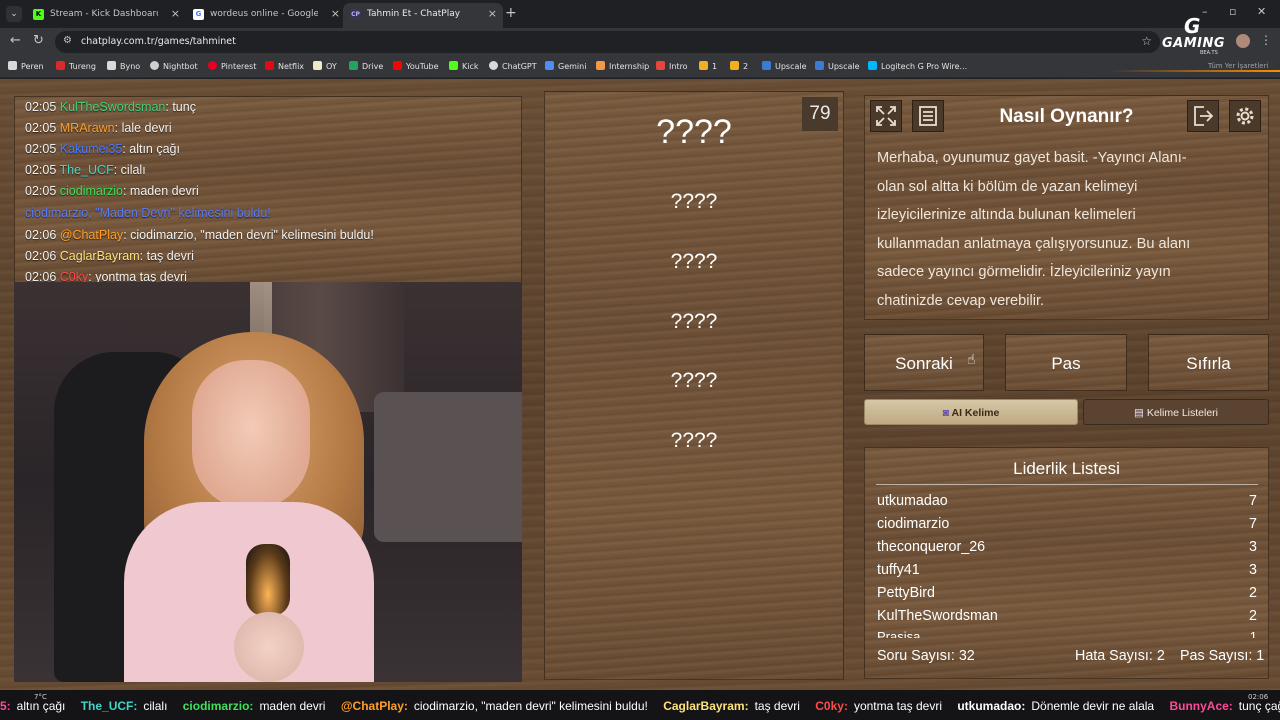  What do you see at coordinates (416, 66) in the screenshot?
I see `bookmark-item: YouTube` at bounding box center [416, 66].